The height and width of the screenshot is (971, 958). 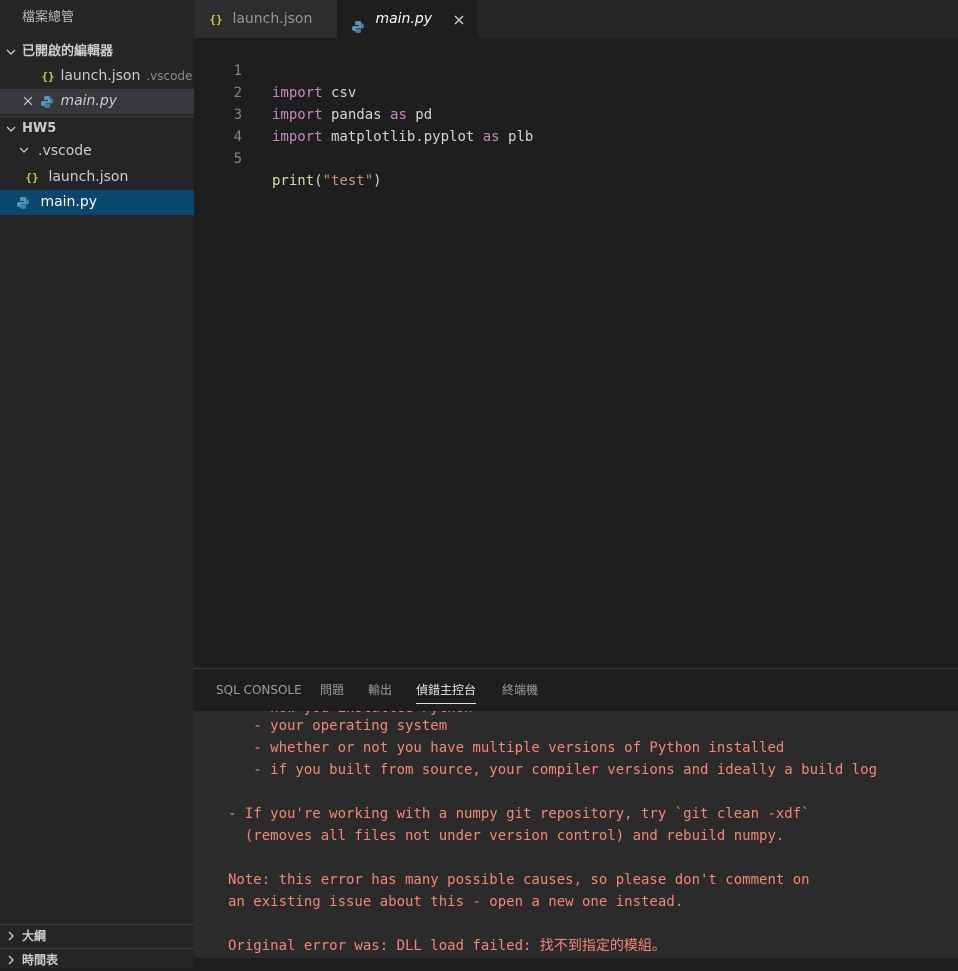 What do you see at coordinates (402, 137) in the screenshot?
I see `code-text: matplotlib.pyplot` at bounding box center [402, 137].